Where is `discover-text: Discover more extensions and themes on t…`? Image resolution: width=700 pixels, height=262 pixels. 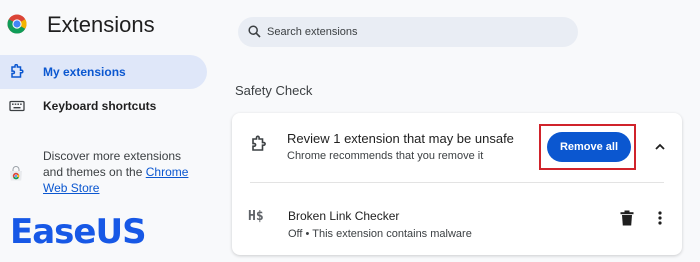 discover-text: Discover more extensions and themes on t… is located at coordinates (123, 172).